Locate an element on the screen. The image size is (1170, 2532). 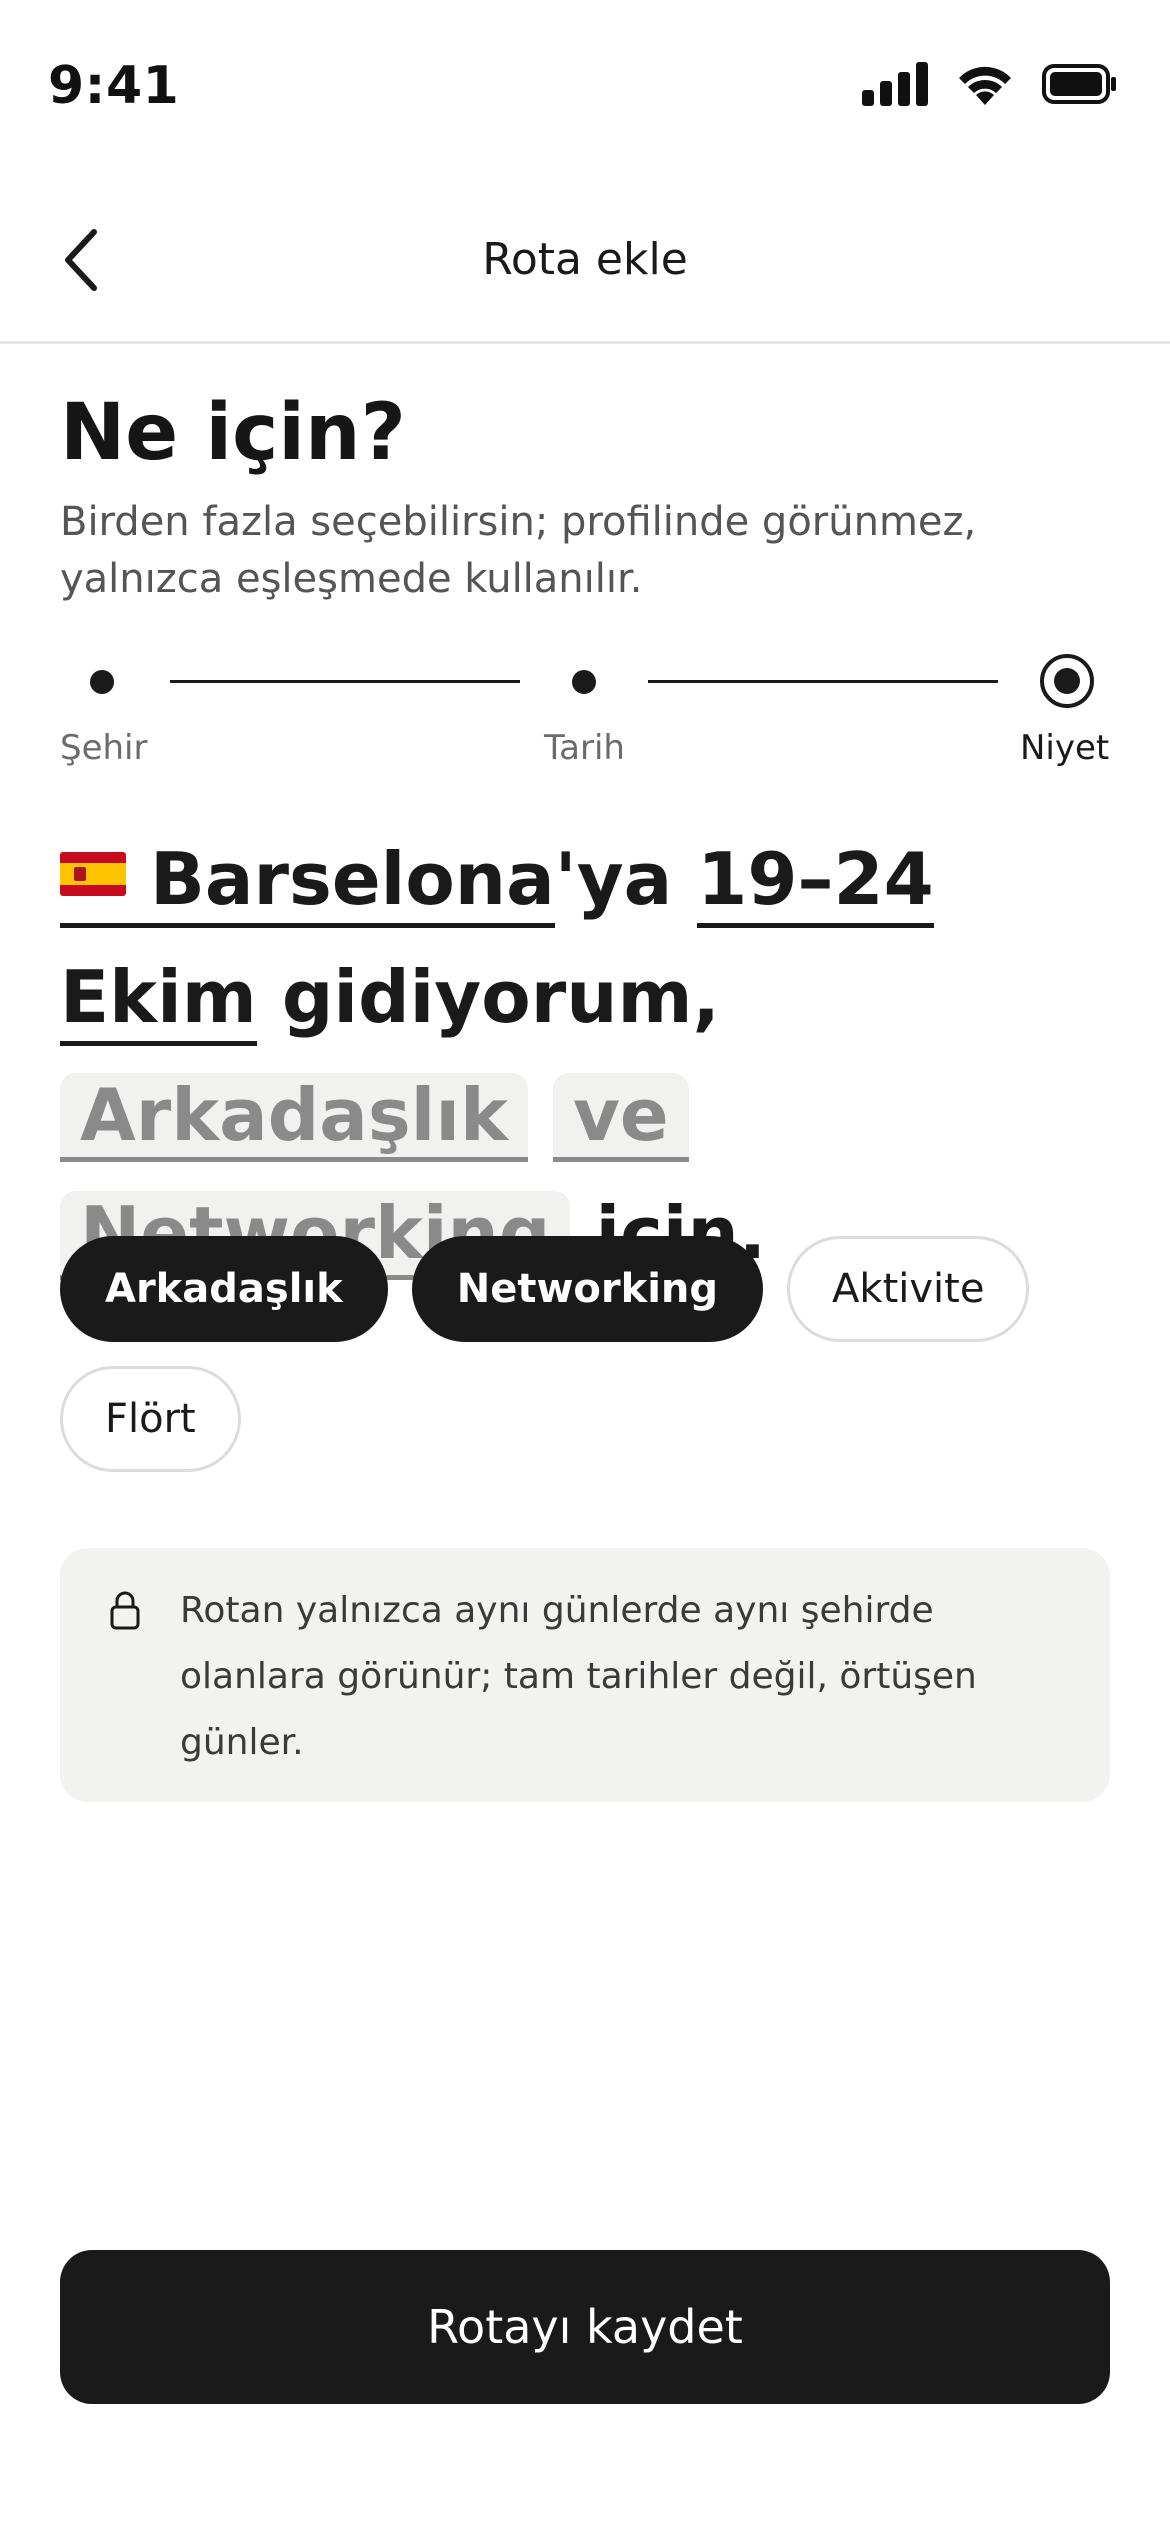
conjunction-field: ve is located at coordinates (621, 1117).